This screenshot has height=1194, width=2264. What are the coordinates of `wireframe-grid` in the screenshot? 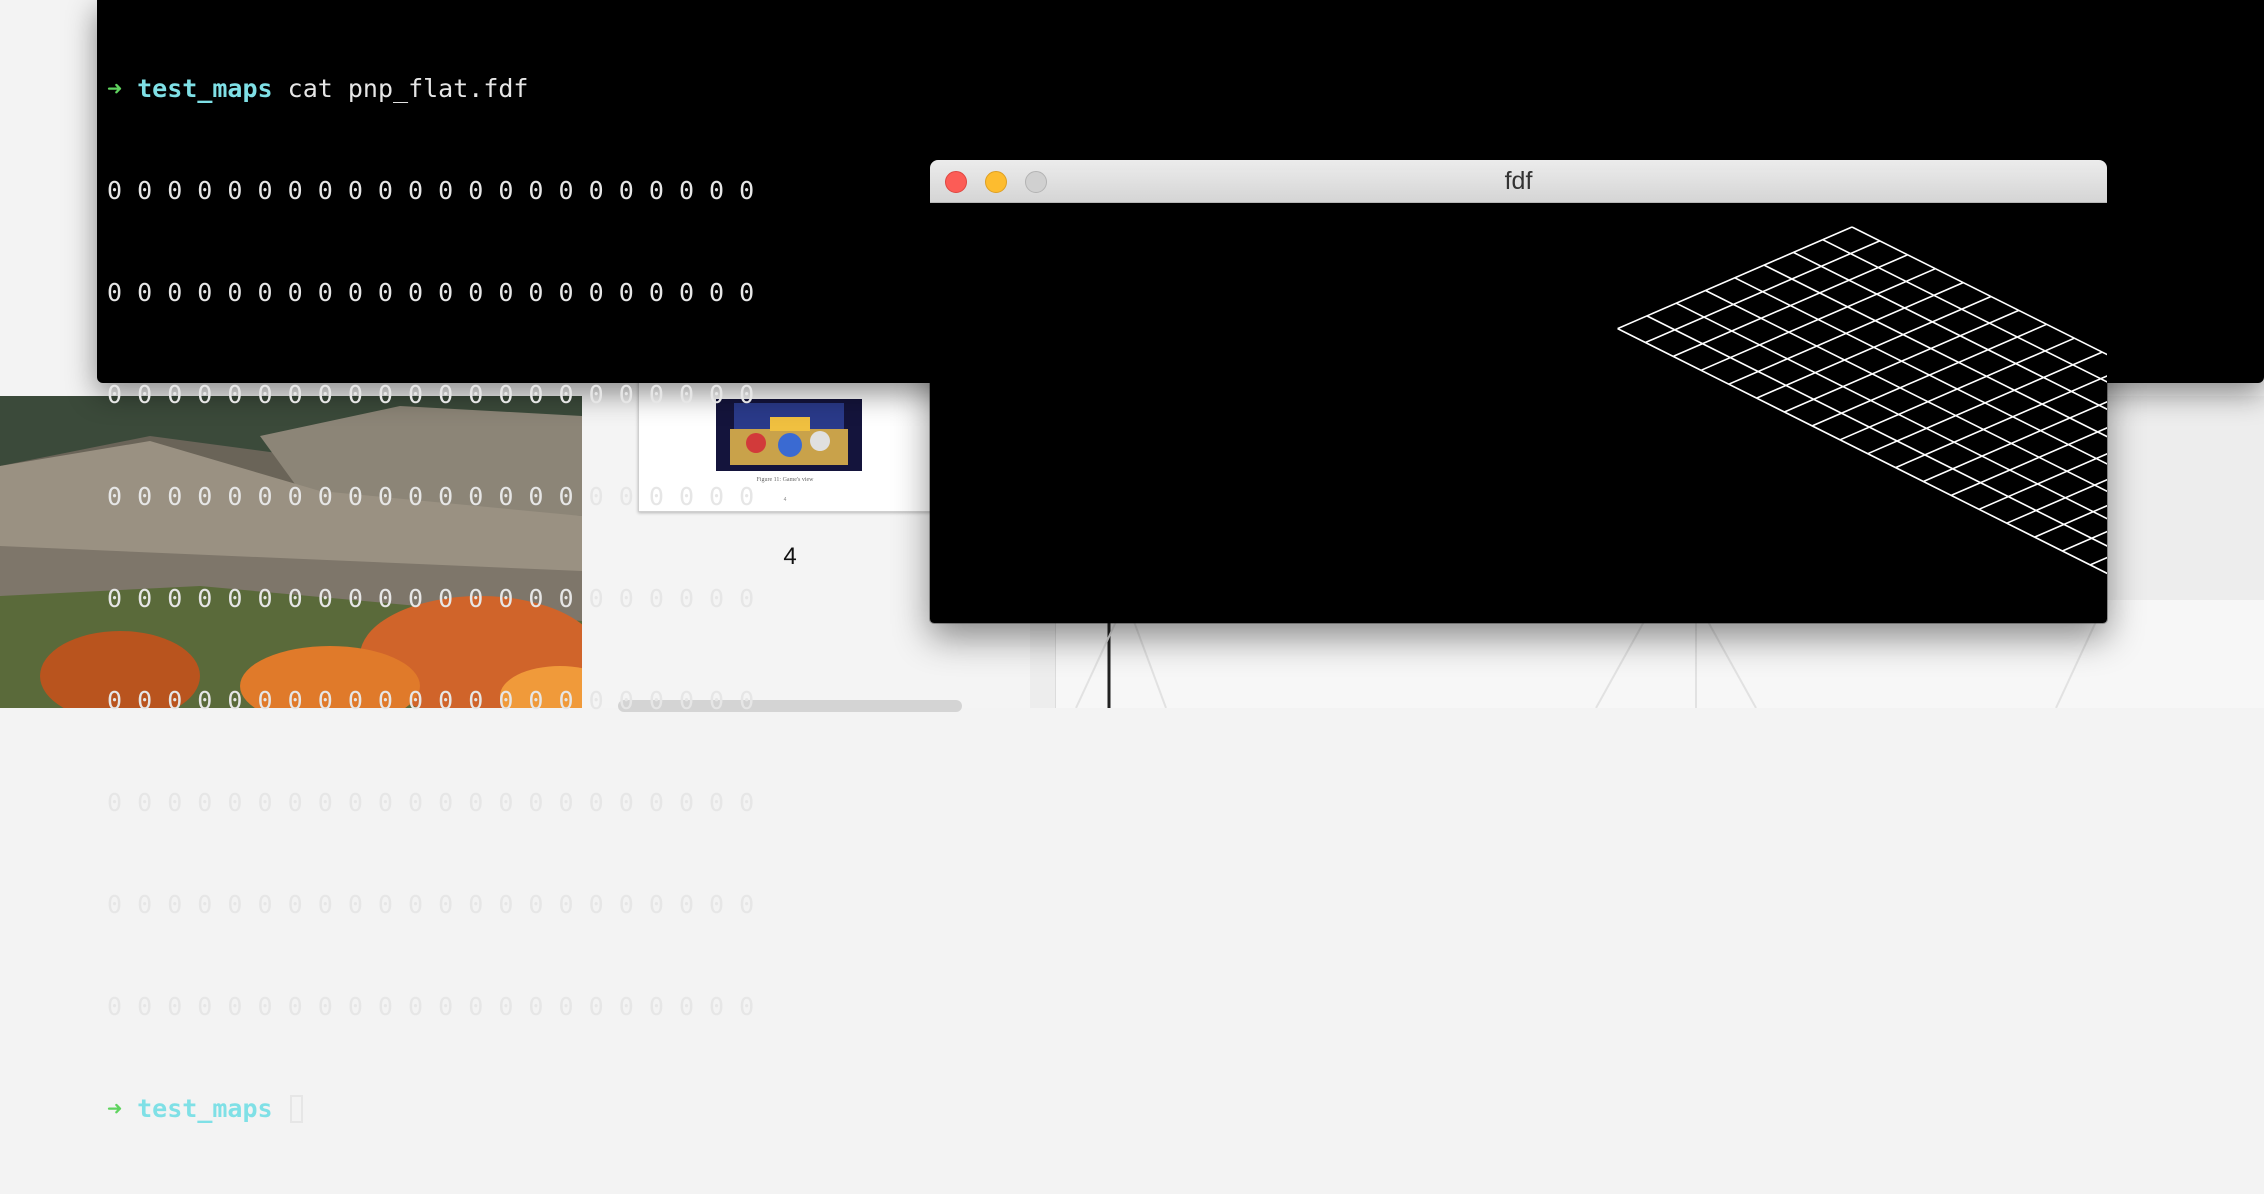 It's located at (1862, 400).